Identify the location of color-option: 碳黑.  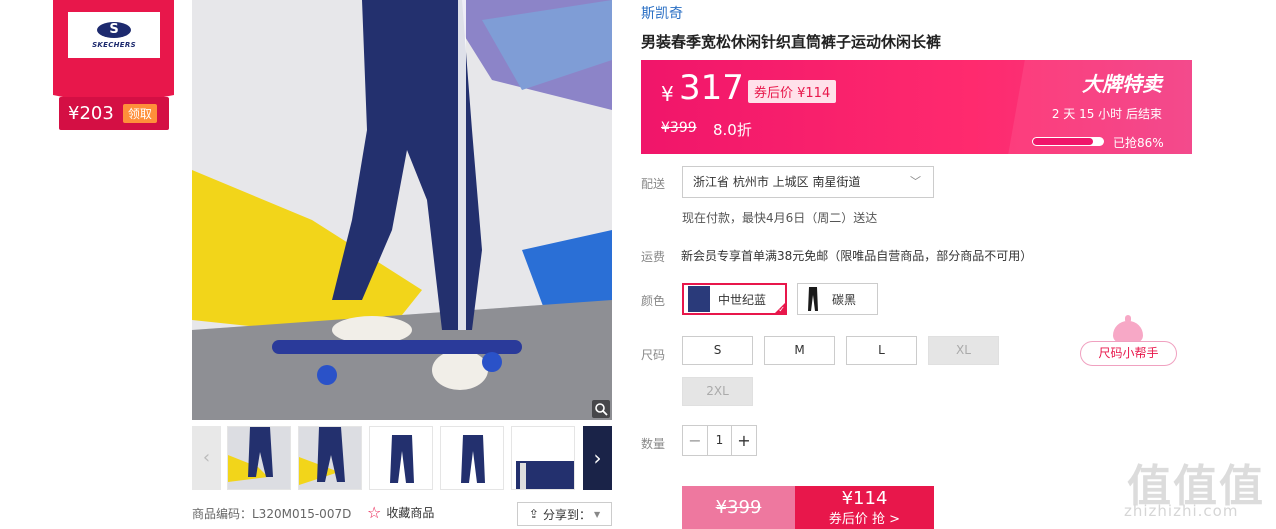
(837, 299).